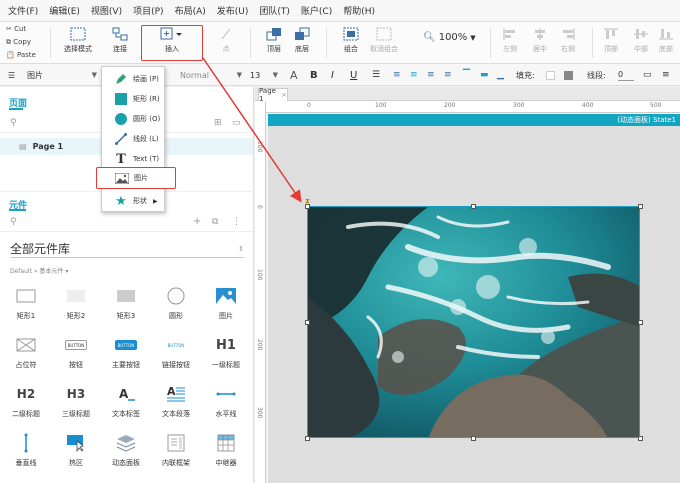 The image size is (680, 483). Describe the element at coordinates (121, 79) in the screenshot. I see `pen-icon` at that location.